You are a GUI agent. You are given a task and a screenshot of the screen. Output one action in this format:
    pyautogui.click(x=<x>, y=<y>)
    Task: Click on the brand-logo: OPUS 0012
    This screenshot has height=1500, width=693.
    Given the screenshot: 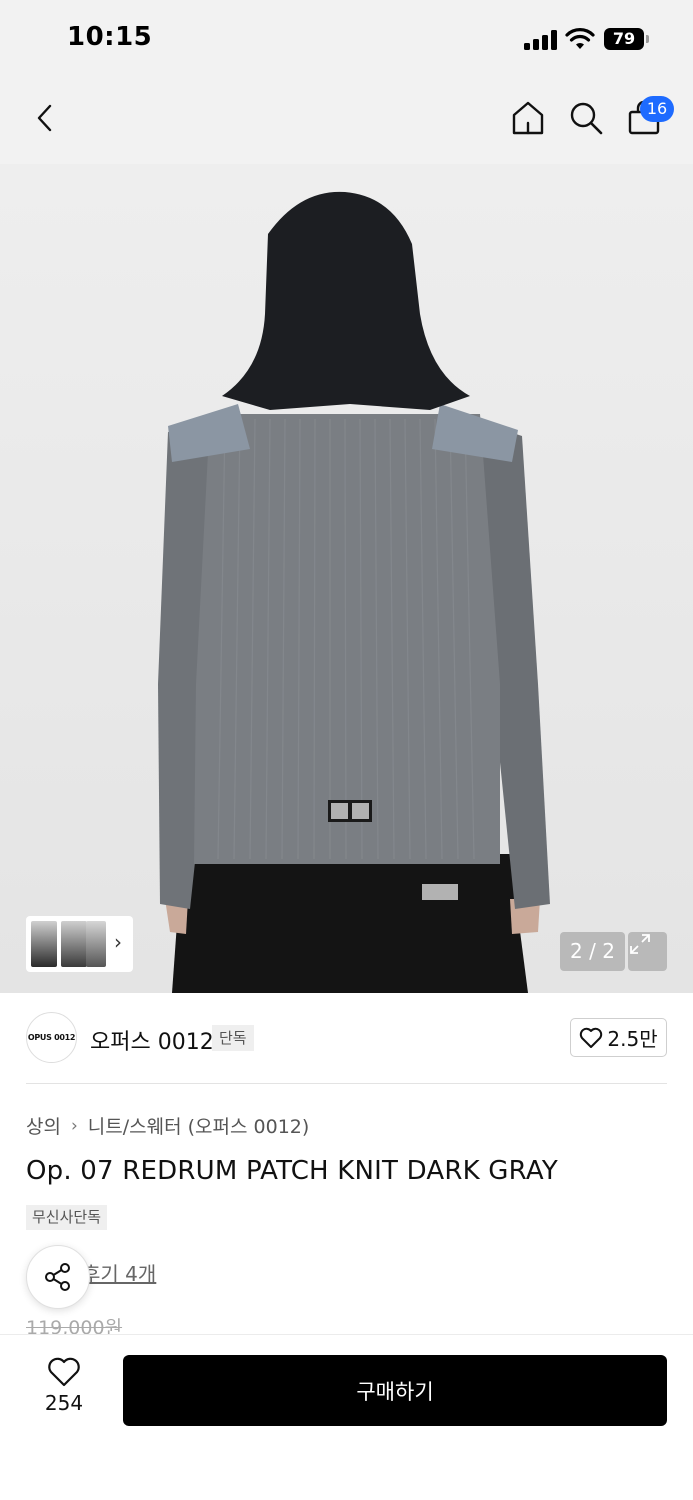 What is the action you would take?
    pyautogui.click(x=51, y=1037)
    